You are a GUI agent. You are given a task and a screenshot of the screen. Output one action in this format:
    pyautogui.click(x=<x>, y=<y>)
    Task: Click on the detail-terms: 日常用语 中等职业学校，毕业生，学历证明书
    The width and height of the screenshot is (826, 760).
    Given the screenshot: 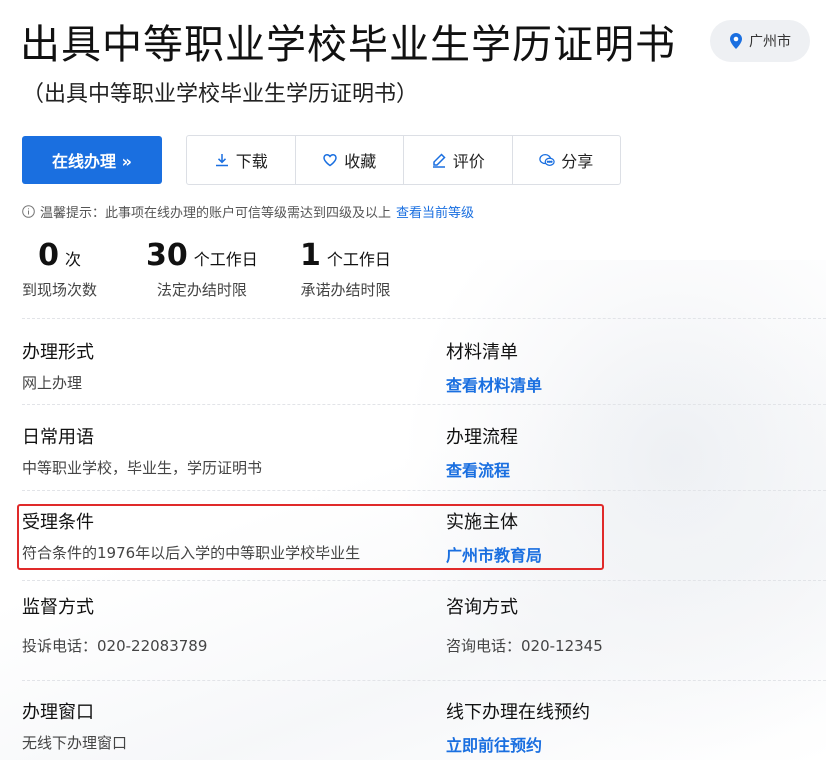 What is the action you would take?
    pyautogui.click(x=142, y=450)
    